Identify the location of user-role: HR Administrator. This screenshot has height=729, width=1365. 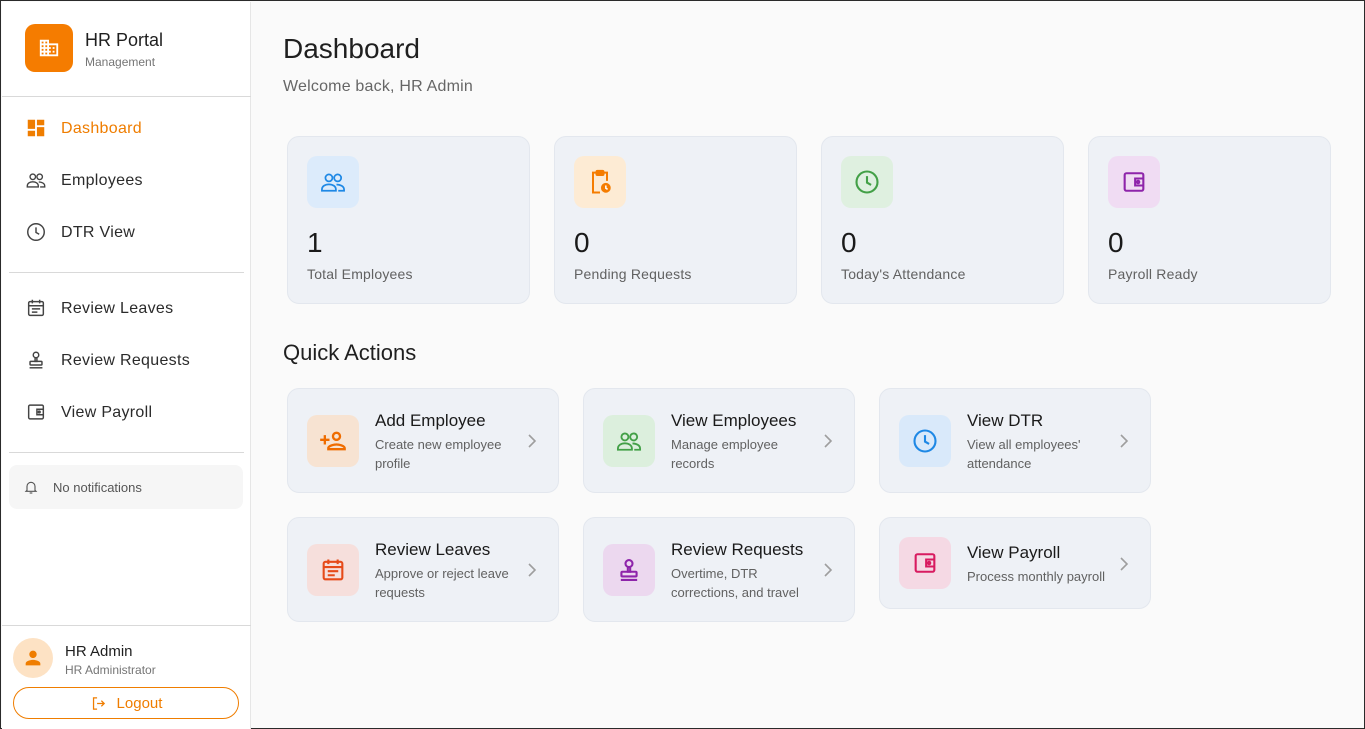
(110, 670).